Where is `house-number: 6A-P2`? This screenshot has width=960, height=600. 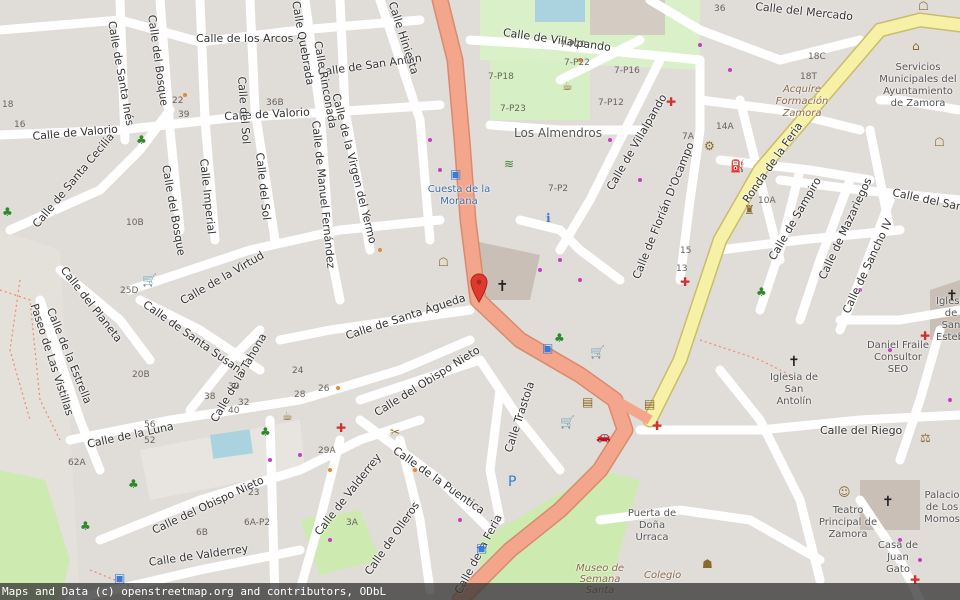
house-number: 6A-P2 is located at coordinates (257, 523).